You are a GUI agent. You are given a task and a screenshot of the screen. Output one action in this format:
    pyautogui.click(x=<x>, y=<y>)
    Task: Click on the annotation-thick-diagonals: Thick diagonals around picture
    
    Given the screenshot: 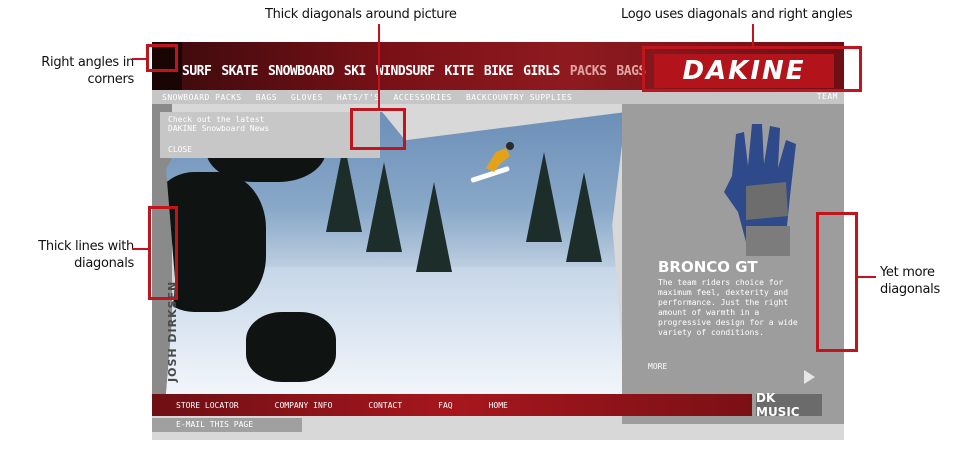 What is the action you would take?
    pyautogui.click(x=361, y=14)
    